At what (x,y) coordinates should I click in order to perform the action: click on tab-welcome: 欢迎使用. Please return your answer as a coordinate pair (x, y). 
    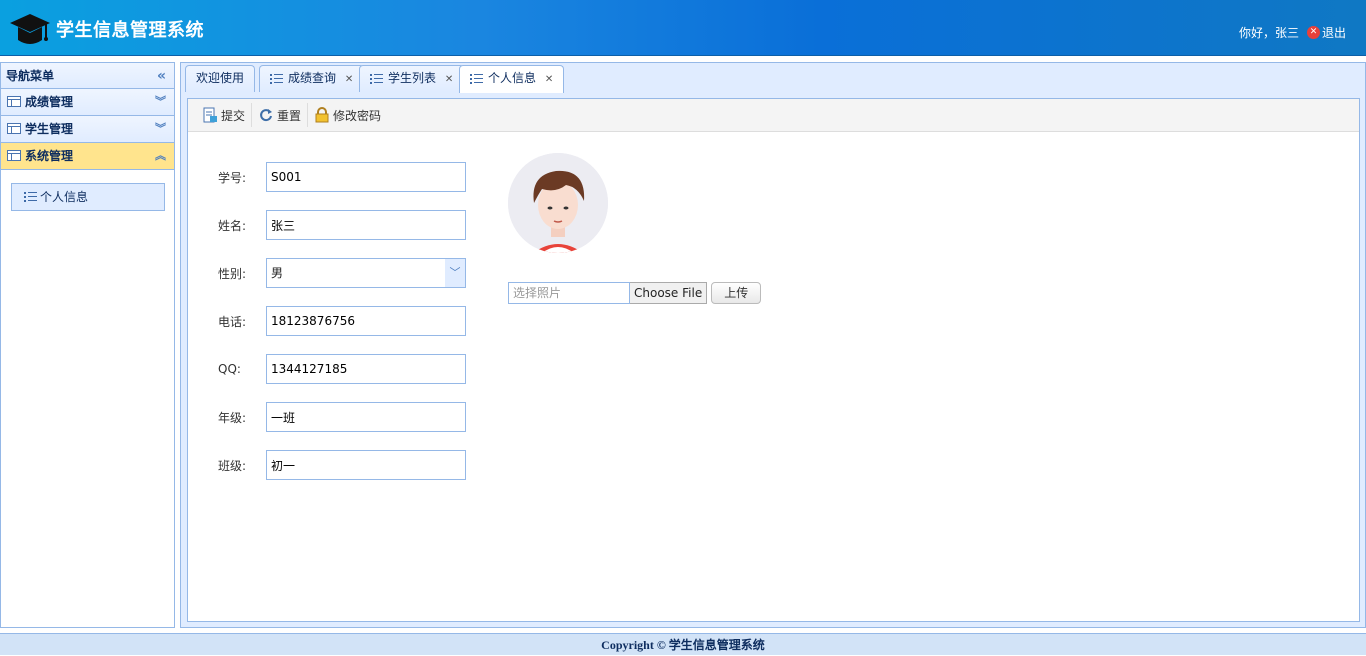
    Looking at the image, I should click on (220, 78).